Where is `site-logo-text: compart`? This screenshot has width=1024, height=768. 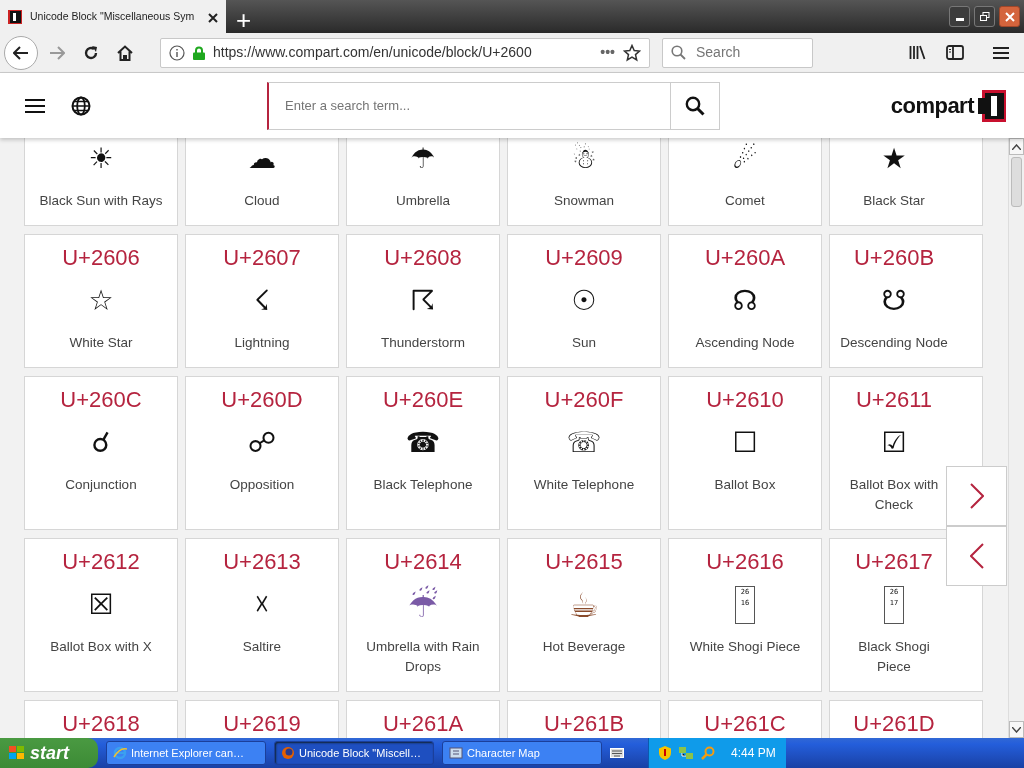 site-logo-text: compart is located at coordinates (932, 105).